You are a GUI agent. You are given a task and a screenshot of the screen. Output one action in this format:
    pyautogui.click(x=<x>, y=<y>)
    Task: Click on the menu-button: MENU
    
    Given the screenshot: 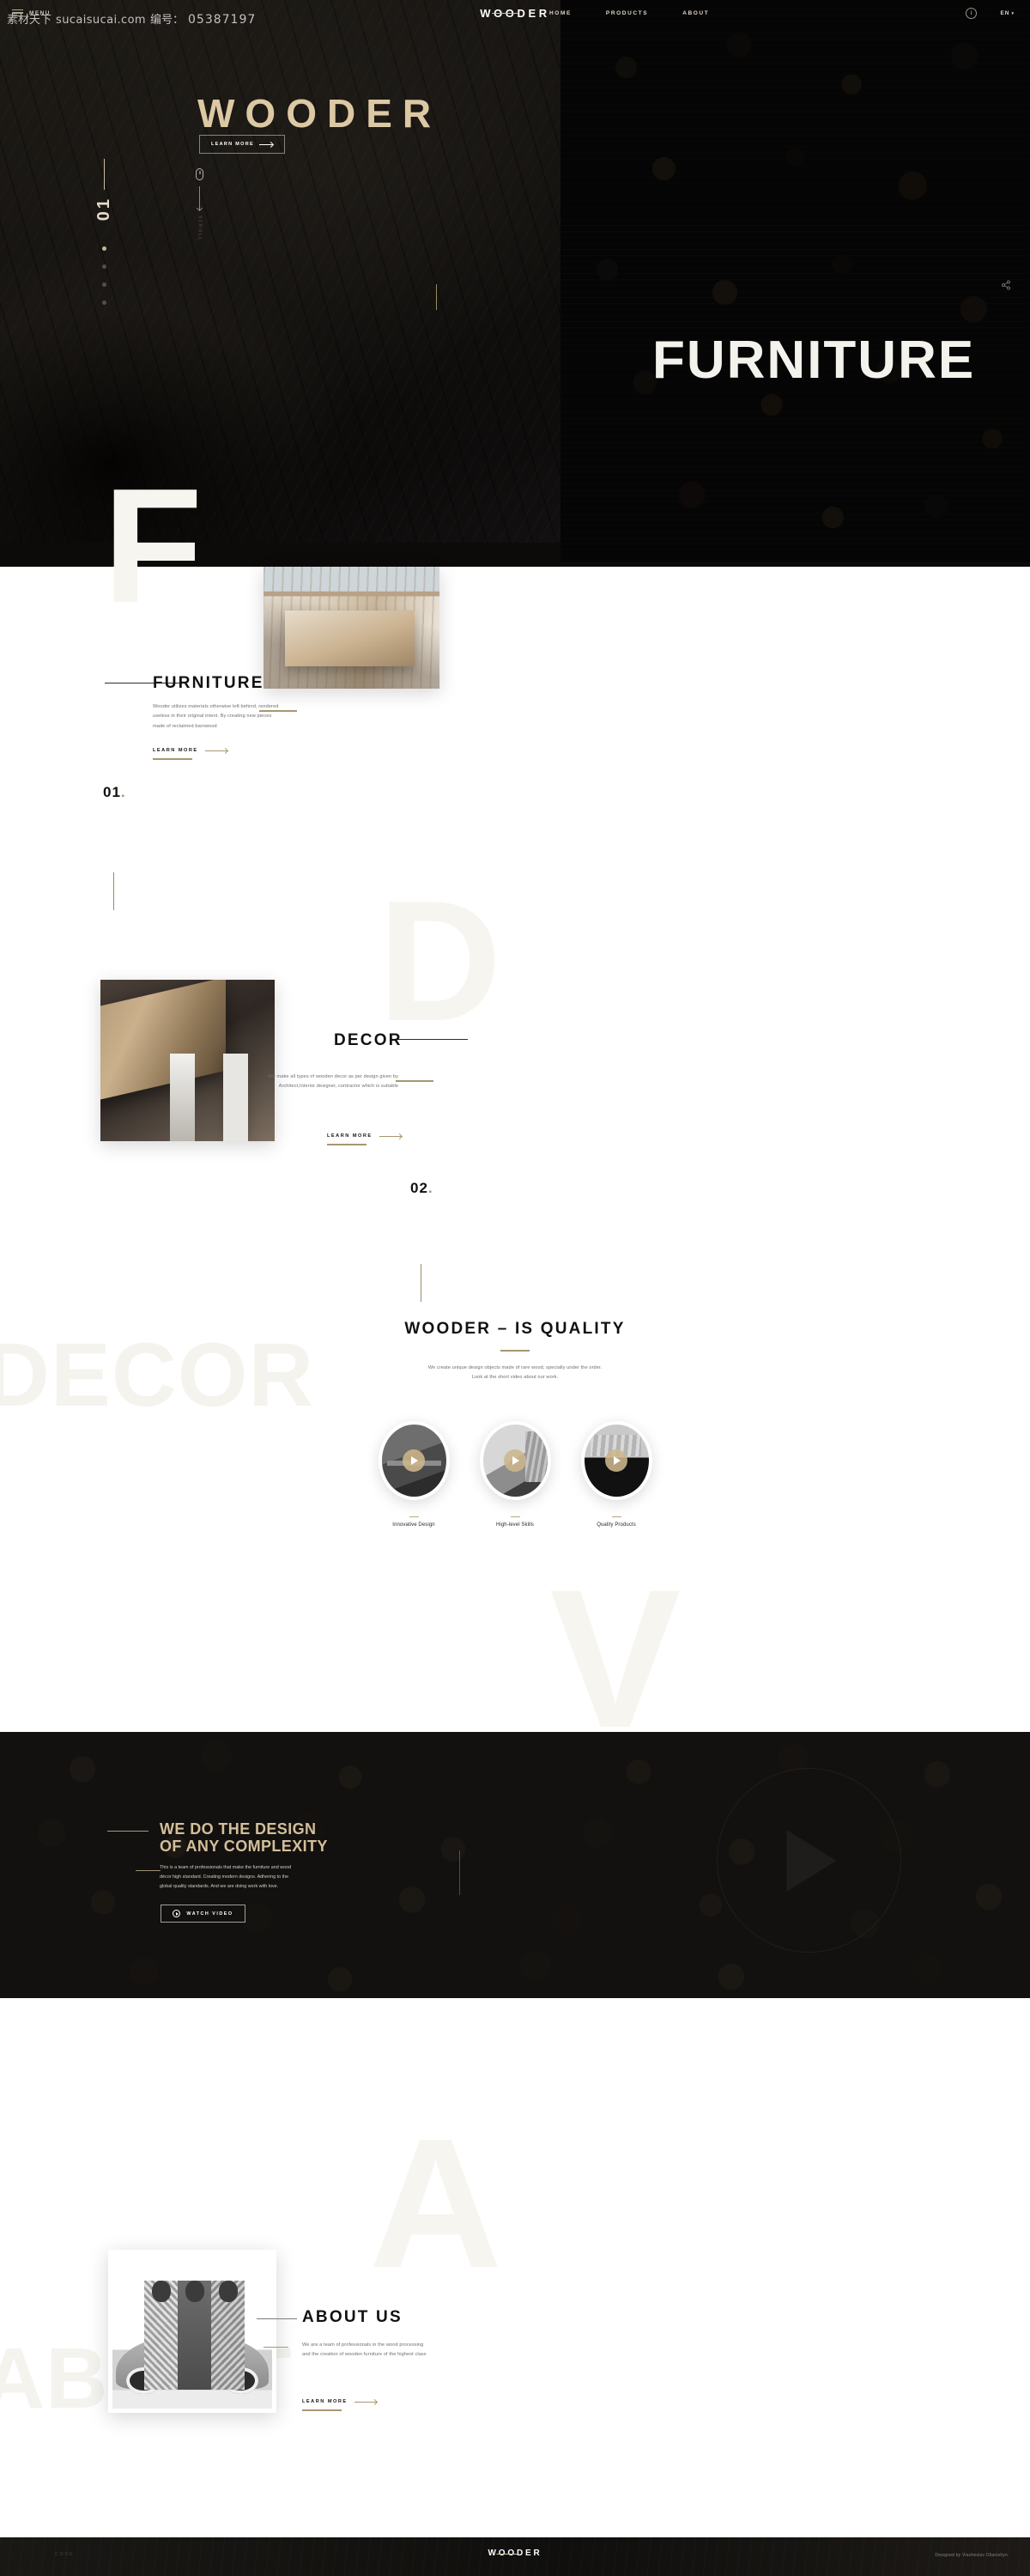 What is the action you would take?
    pyautogui.click(x=31, y=13)
    